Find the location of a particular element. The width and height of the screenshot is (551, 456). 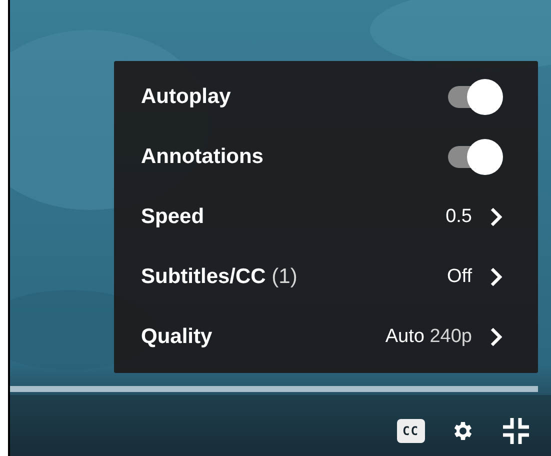

menu-item-value: Off is located at coordinates (459, 277).